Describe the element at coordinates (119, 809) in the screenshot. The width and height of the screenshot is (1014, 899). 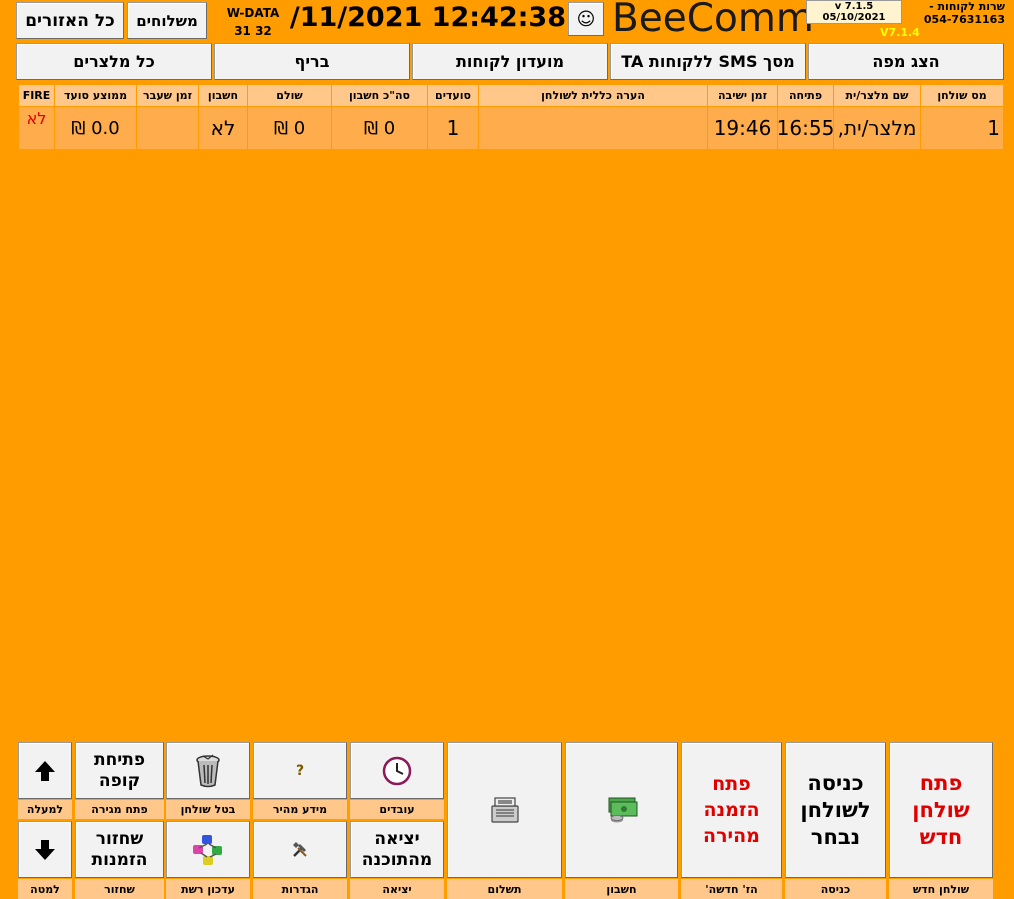
I see `open-drawer-label: פתח מגירה` at that location.